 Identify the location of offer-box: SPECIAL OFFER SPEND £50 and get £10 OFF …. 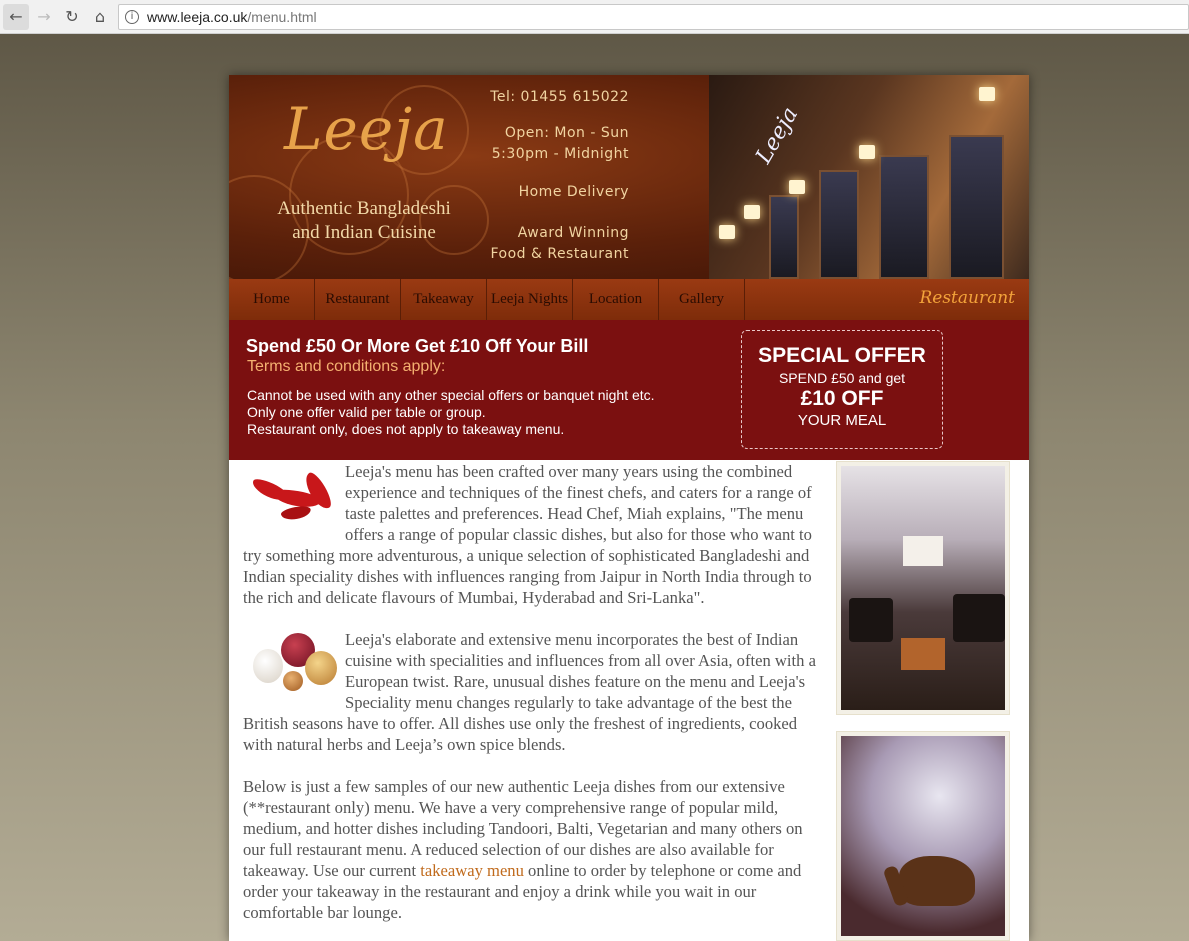
(842, 389).